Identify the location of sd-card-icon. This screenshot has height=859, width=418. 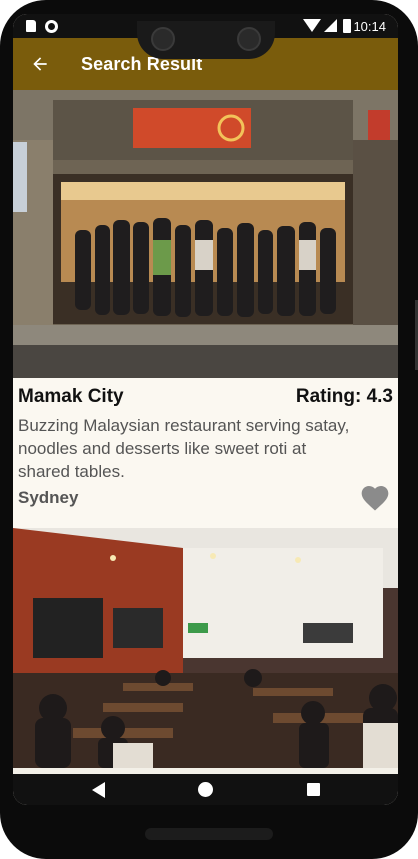
(31, 26).